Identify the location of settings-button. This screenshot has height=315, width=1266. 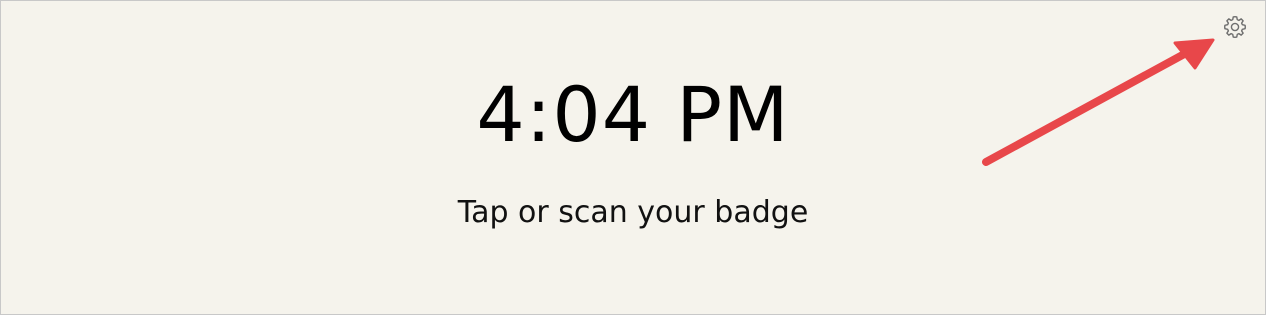
(1235, 27).